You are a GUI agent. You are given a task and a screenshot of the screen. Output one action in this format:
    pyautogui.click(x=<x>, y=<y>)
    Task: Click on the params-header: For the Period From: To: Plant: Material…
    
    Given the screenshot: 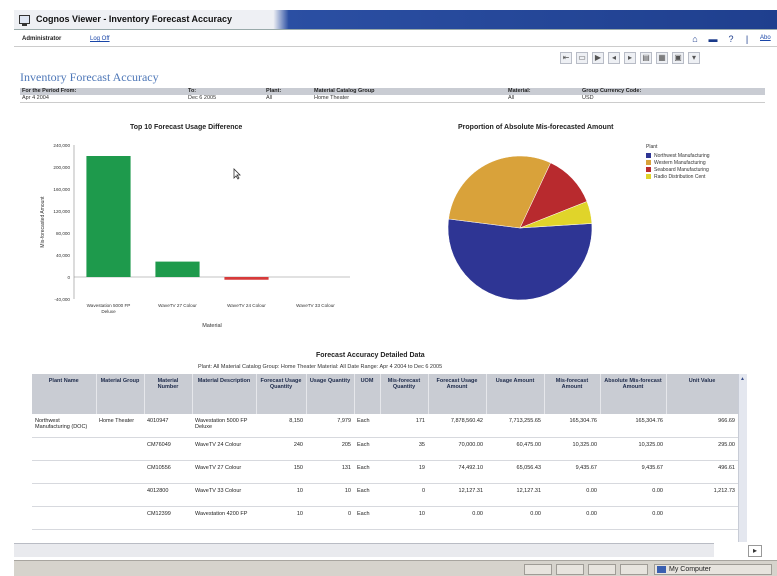 What is the action you would take?
    pyautogui.click(x=392, y=91)
    